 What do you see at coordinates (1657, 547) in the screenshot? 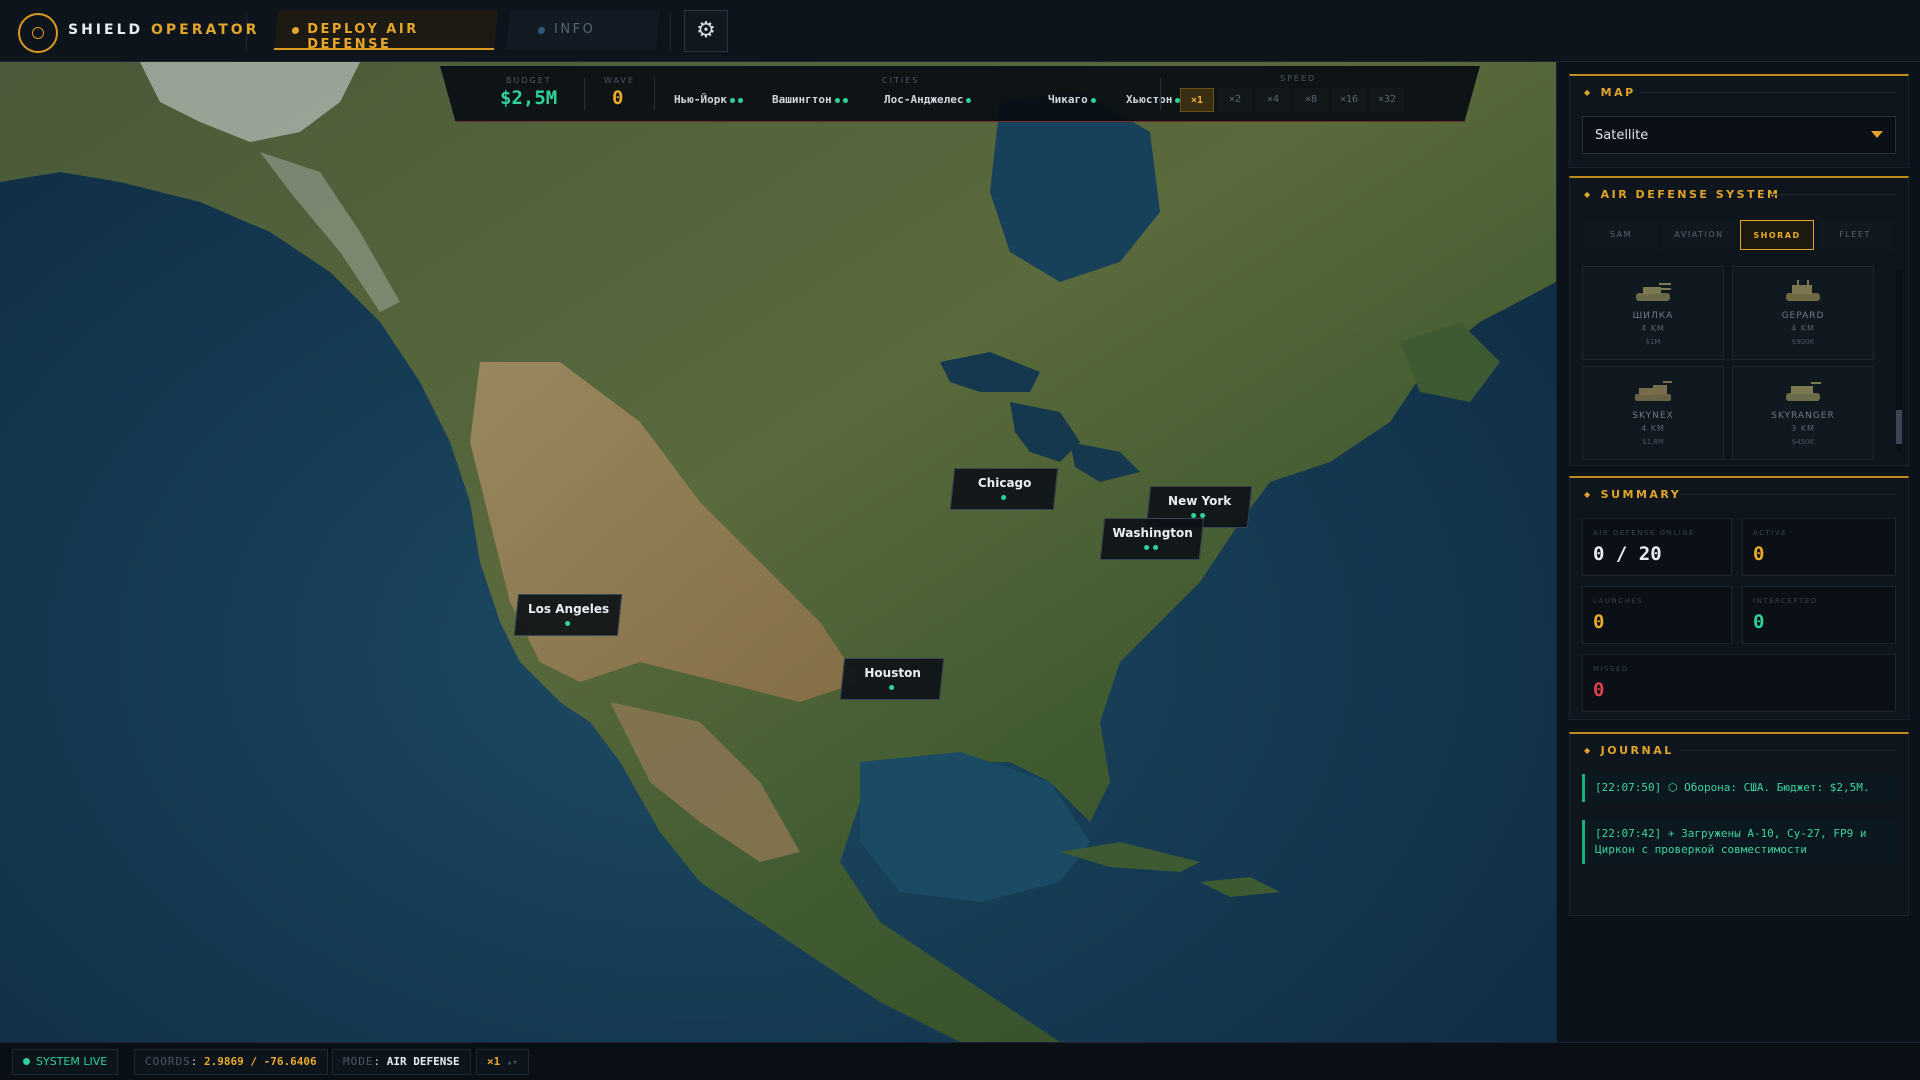
I see `stat-online: AIR DEFENSE ONLINE 0 / 20` at bounding box center [1657, 547].